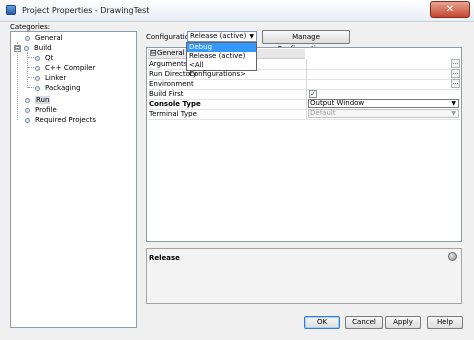 This screenshot has width=474, height=340. Describe the element at coordinates (221, 69) in the screenshot. I see `dropdown-option-all-configurations: <All Configurations>` at that location.